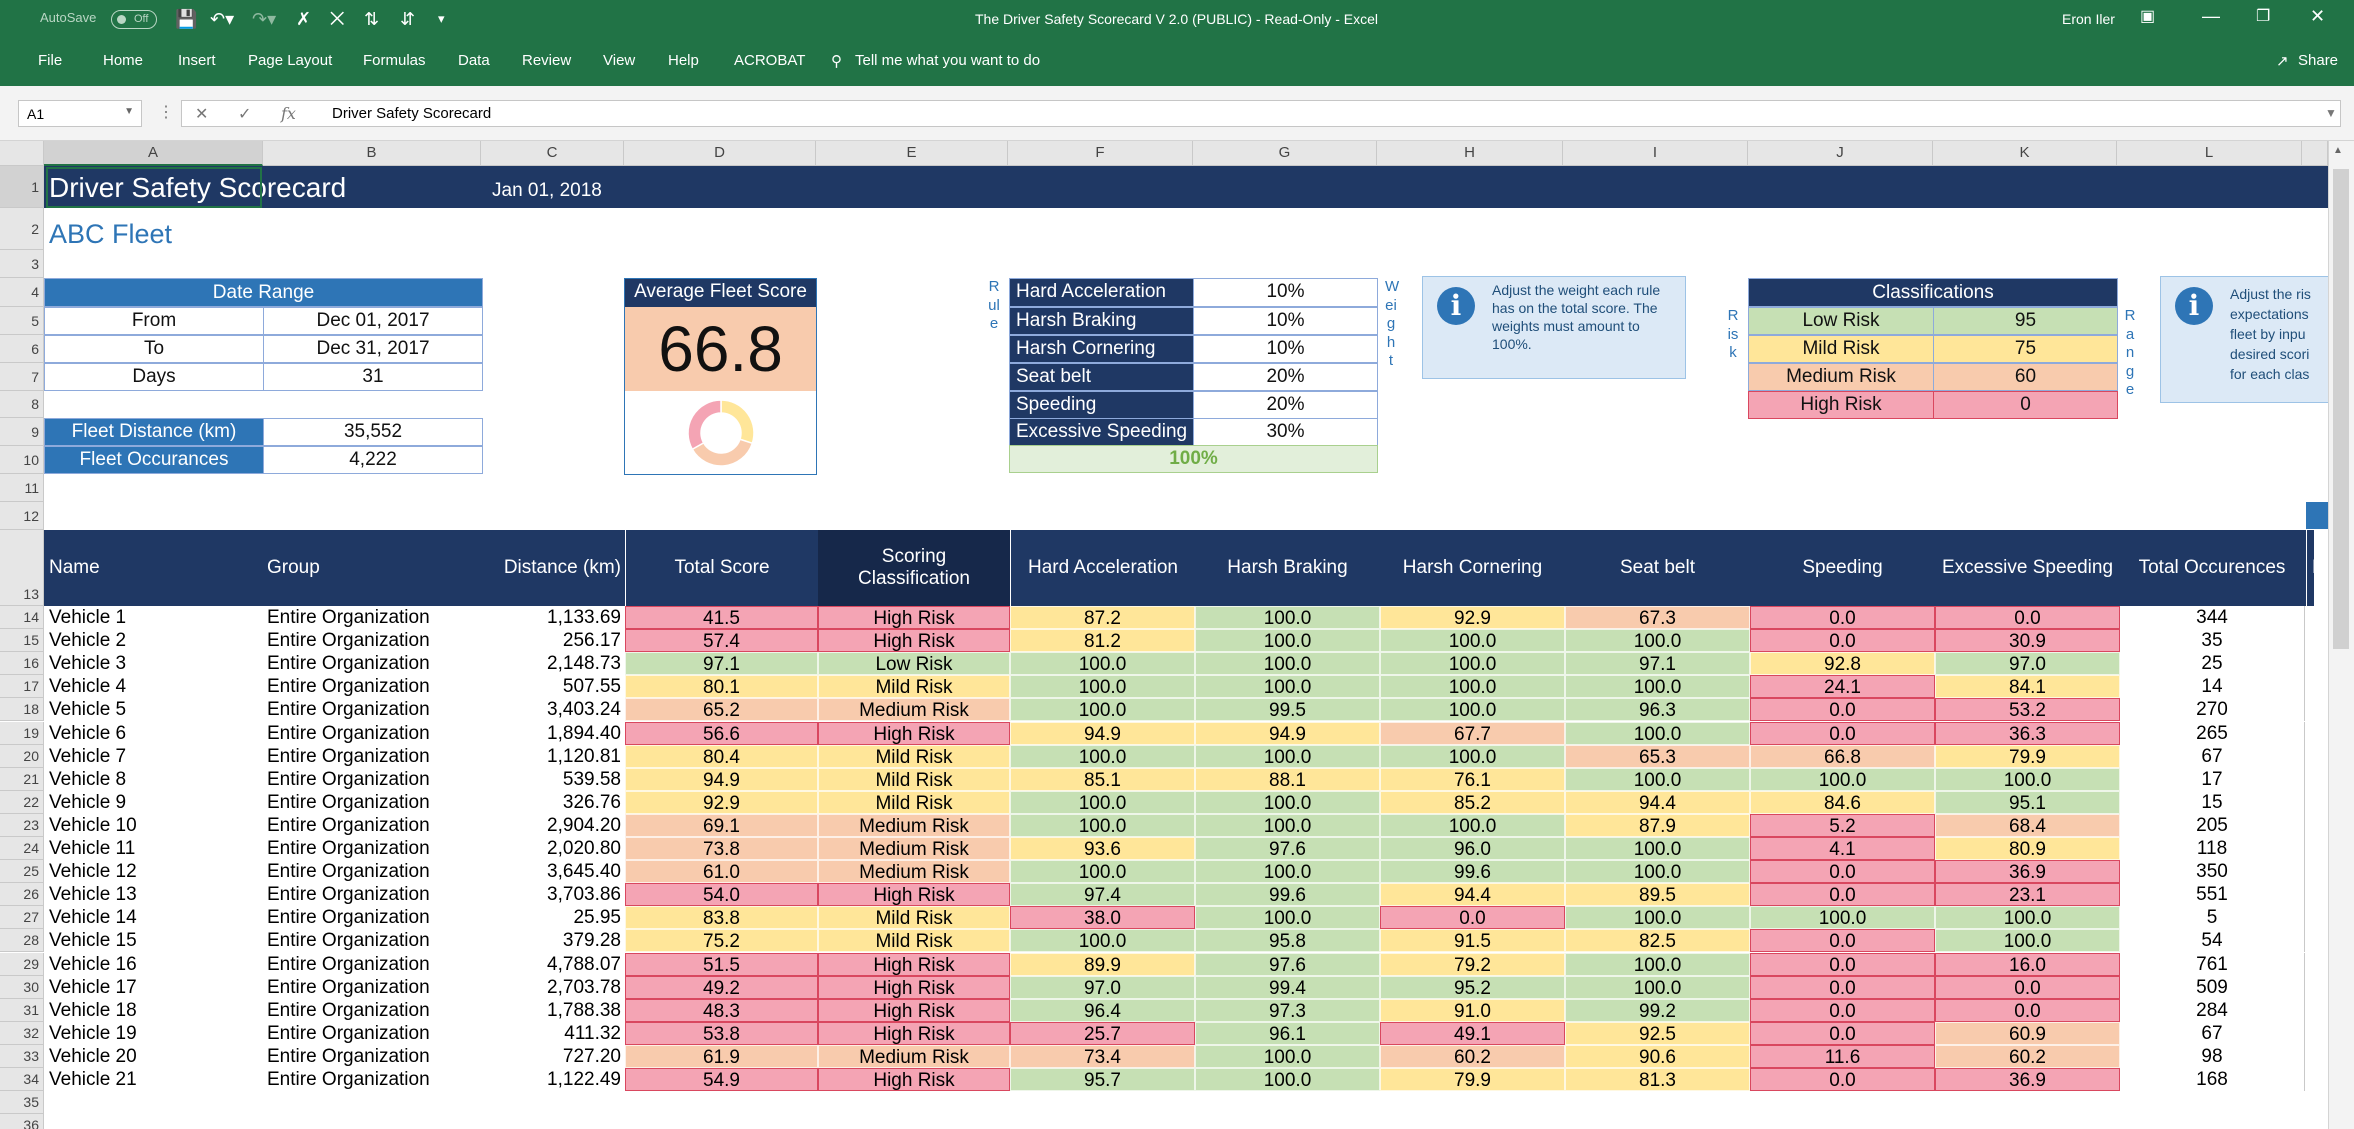  What do you see at coordinates (93, 940) in the screenshot?
I see `vehicle-name: Vehicle 15` at bounding box center [93, 940].